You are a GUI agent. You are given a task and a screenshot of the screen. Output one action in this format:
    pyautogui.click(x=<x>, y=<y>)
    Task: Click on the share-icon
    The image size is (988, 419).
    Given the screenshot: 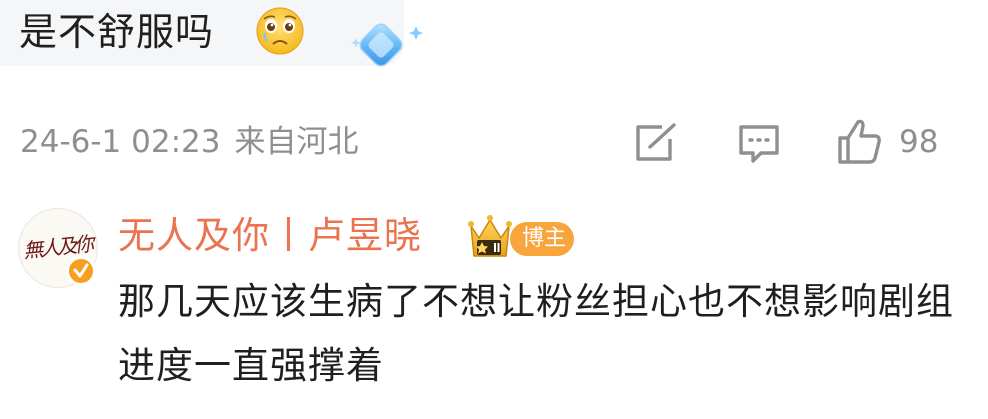 What is the action you would take?
    pyautogui.click(x=656, y=143)
    